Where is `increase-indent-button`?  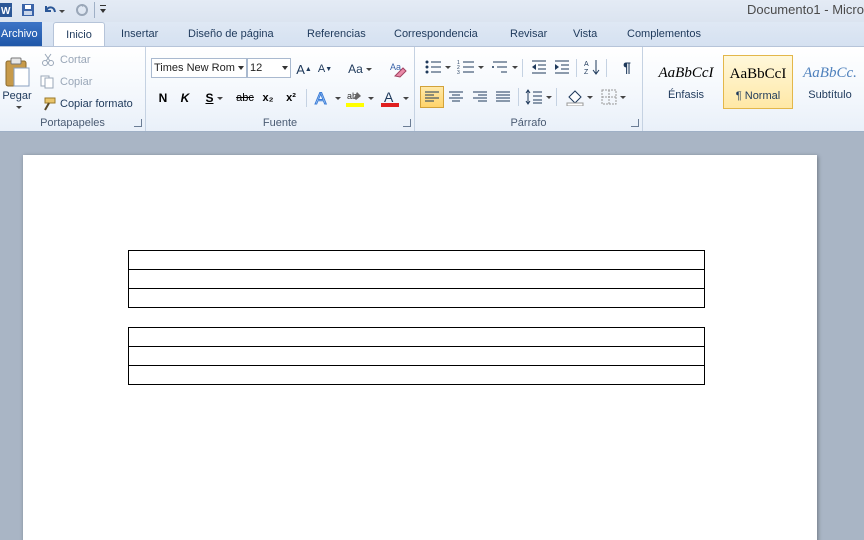 increase-indent-button is located at coordinates (562, 67).